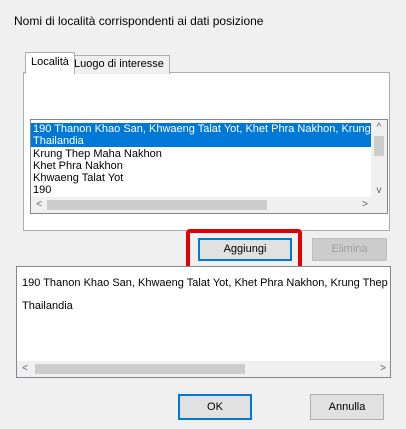 This screenshot has height=429, width=406. Describe the element at coordinates (203, 141) in the screenshot. I see `list-item-selected-cont: Thailandia` at that location.